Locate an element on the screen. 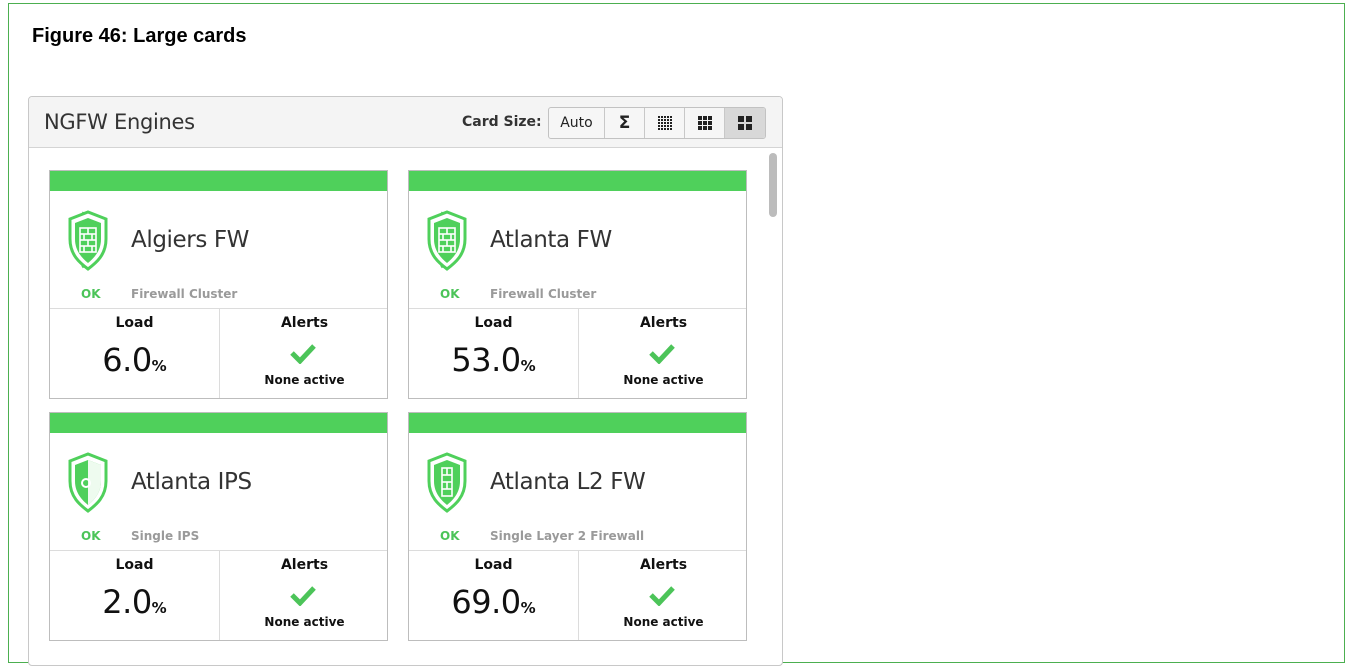  load-value: 53.0% is located at coordinates (493, 360).